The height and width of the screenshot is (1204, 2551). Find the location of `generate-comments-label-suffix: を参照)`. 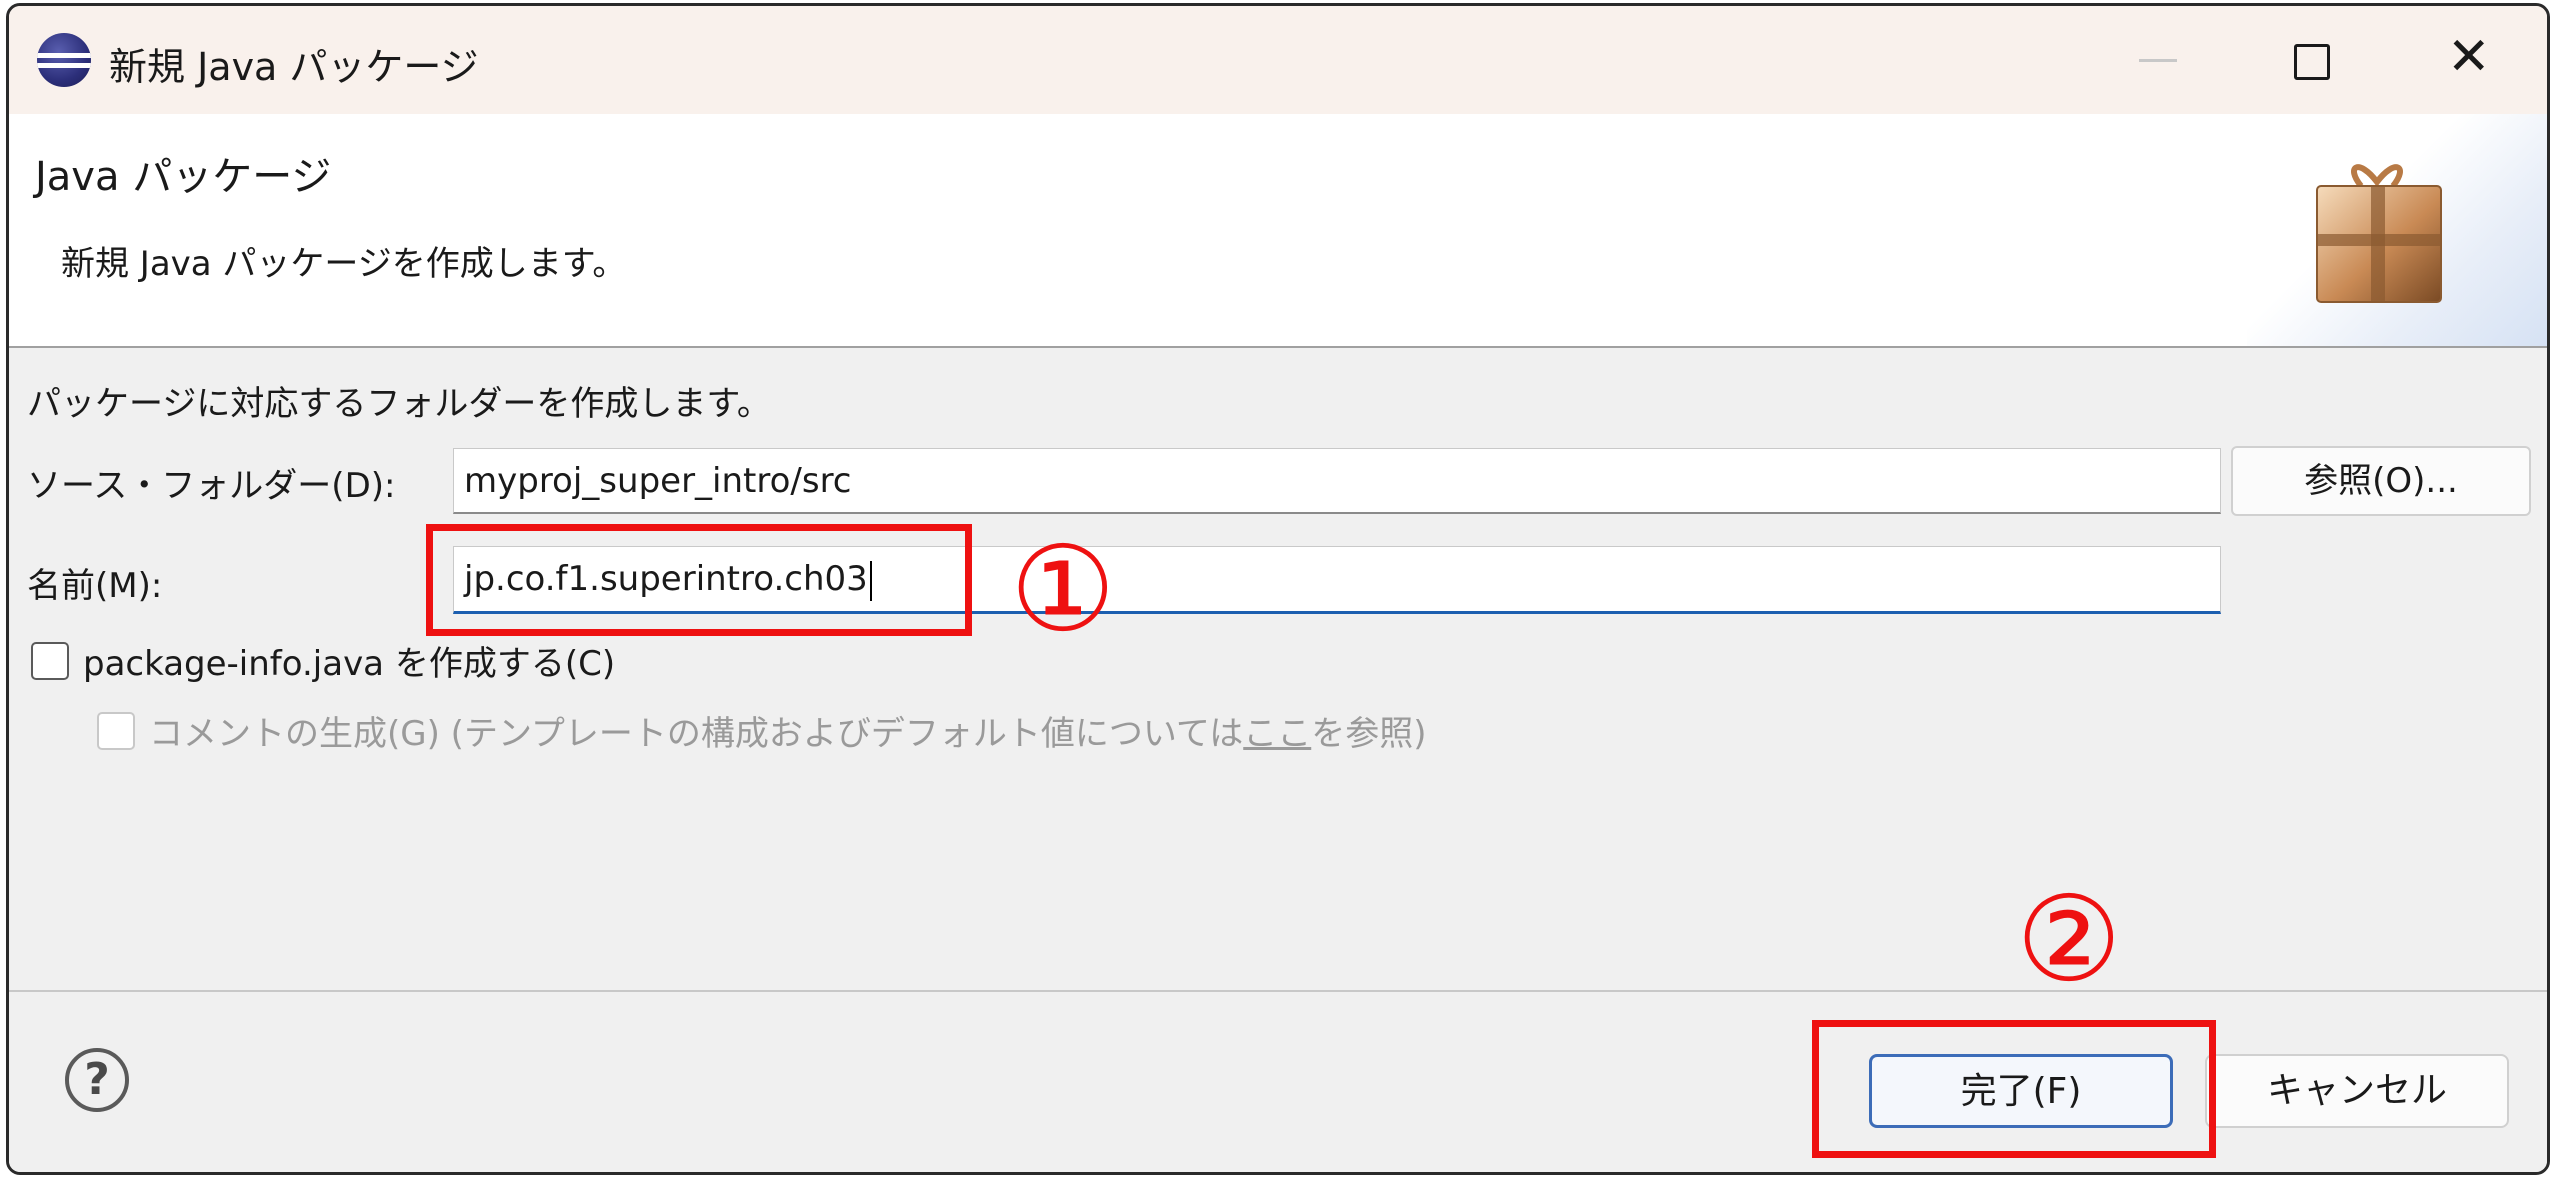

generate-comments-label-suffix: を参照) is located at coordinates (1369, 734).